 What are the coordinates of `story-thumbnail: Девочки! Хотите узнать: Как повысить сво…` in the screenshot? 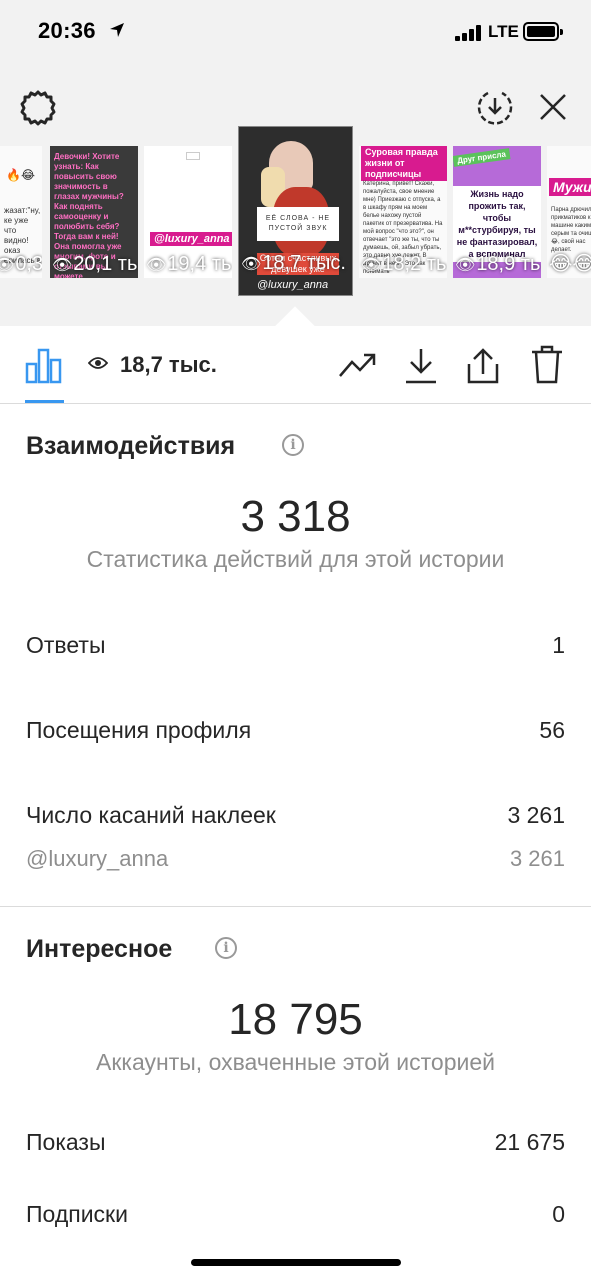 It's located at (94, 212).